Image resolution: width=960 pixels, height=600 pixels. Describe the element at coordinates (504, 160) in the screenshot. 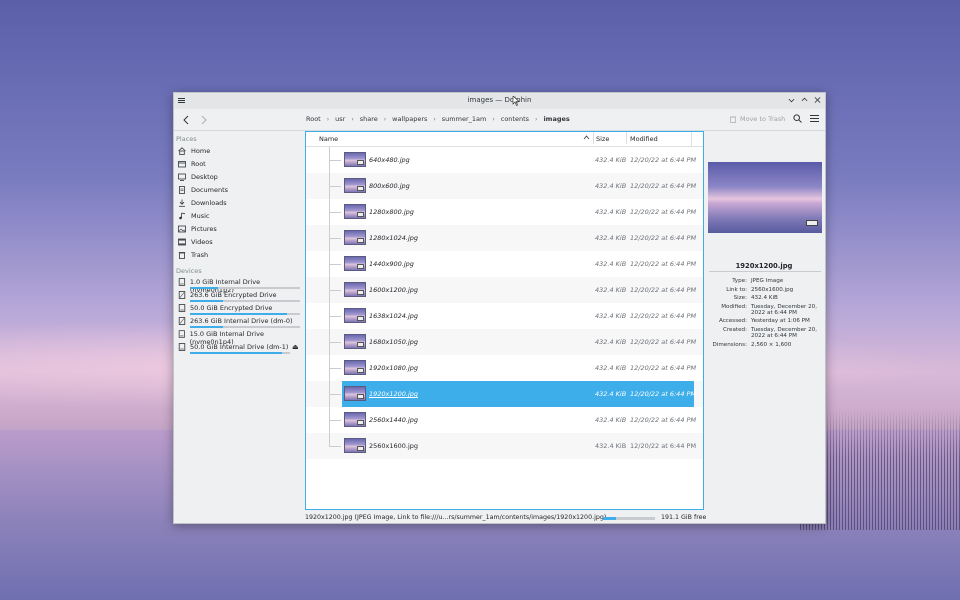

I see `table-row: 640x480.jpg 432.4 KiB 12/20/22 at 6:44 PM` at that location.